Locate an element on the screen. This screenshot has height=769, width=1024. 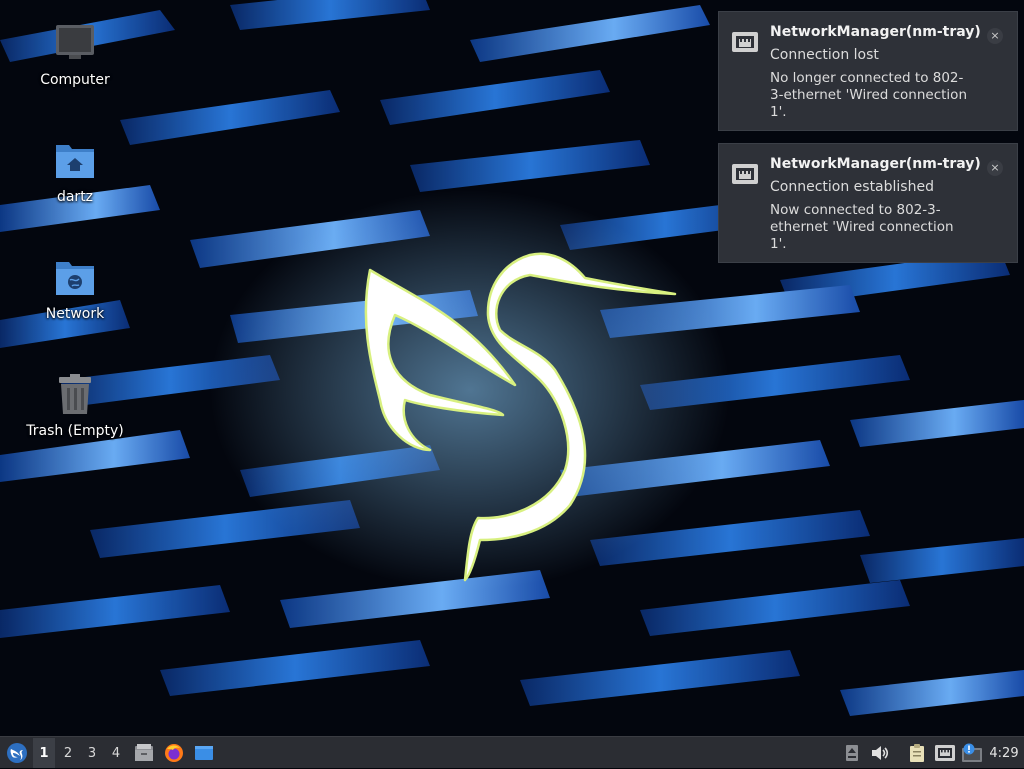
upload-indicator-icon is located at coordinates (852, 753).